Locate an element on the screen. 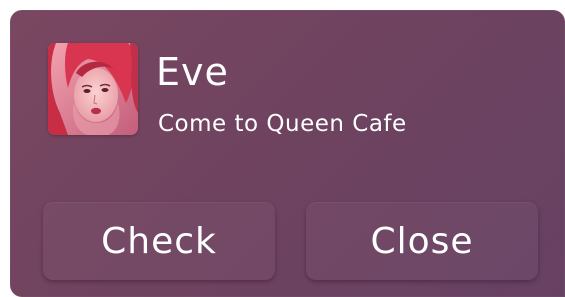  notification-message: Come to Queen Cafe is located at coordinates (282, 124).